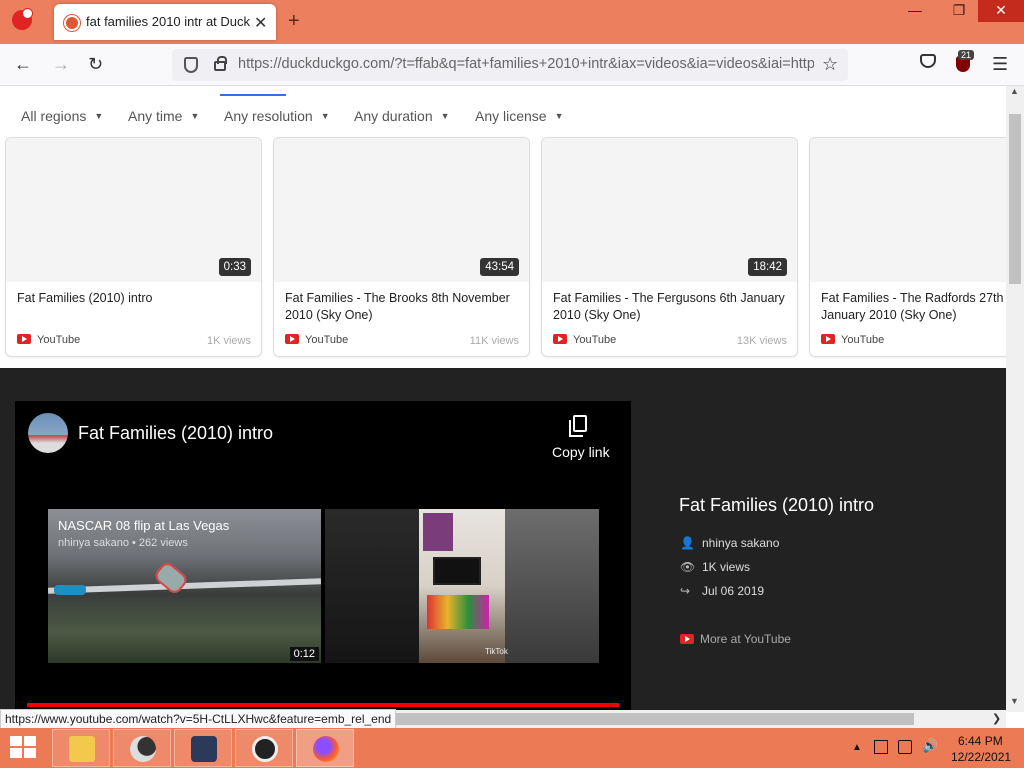 The height and width of the screenshot is (768, 1024). What do you see at coordinates (996, 718) in the screenshot?
I see `scroll-right-arrow-icon: ❯` at bounding box center [996, 718].